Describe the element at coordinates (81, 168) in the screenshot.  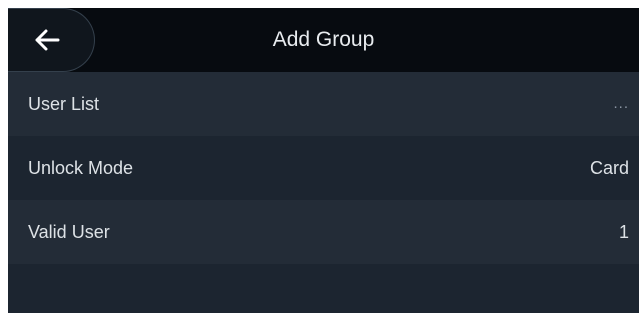
I see `unlock-mode-label: Unlock Mode` at that location.